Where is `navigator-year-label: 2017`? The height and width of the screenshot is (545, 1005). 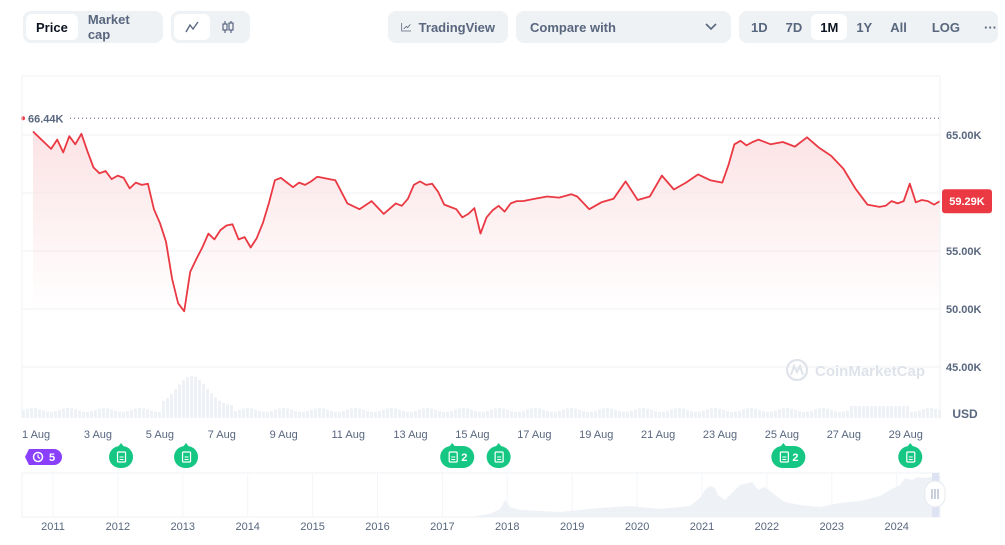
navigator-year-label: 2017 is located at coordinates (442, 527).